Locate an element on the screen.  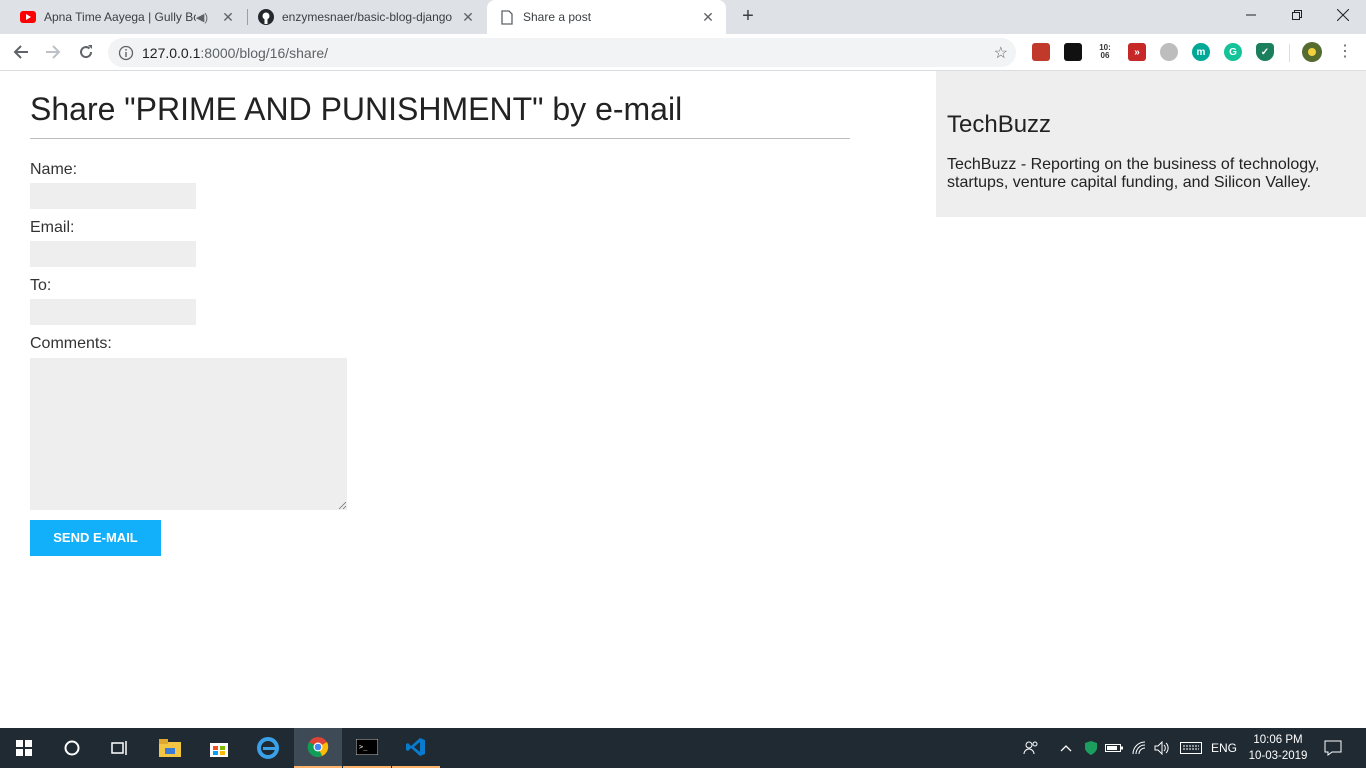
forward-icon is located at coordinates (53, 52).